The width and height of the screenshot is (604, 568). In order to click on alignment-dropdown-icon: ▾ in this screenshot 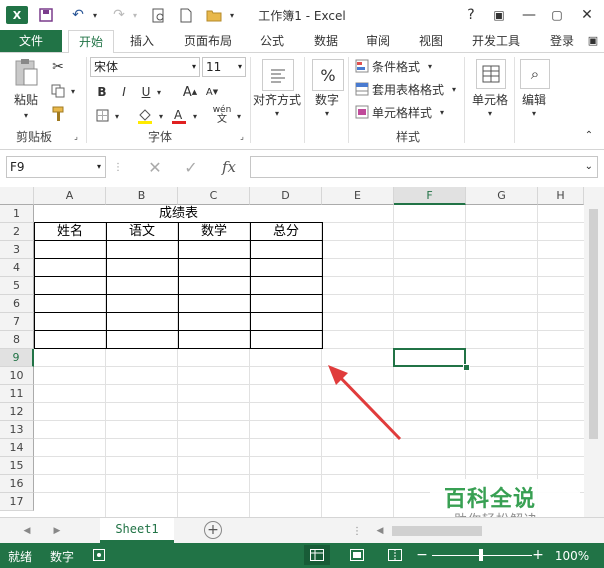, I will do `click(277, 113)`.